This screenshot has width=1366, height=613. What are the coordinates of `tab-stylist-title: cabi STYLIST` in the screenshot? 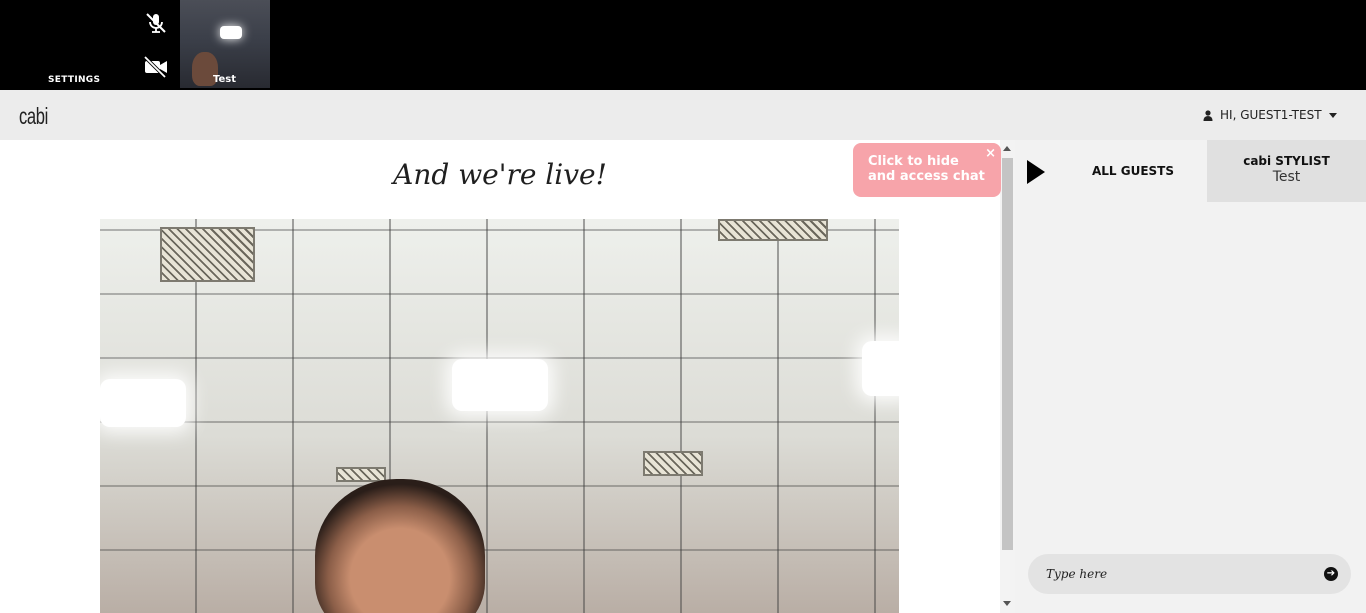 It's located at (1286, 161).